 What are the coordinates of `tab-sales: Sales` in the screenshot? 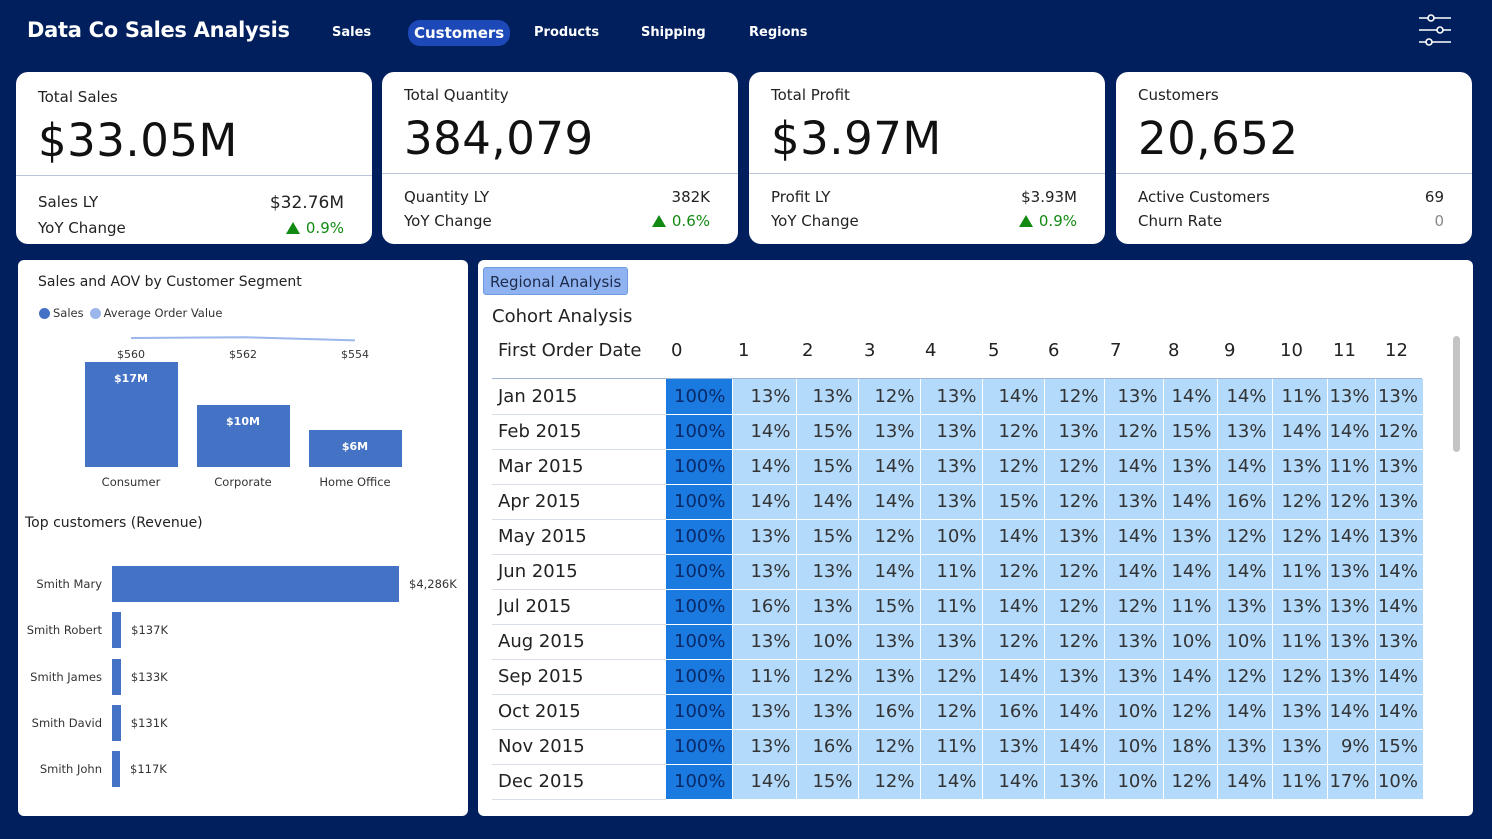 It's located at (351, 34).